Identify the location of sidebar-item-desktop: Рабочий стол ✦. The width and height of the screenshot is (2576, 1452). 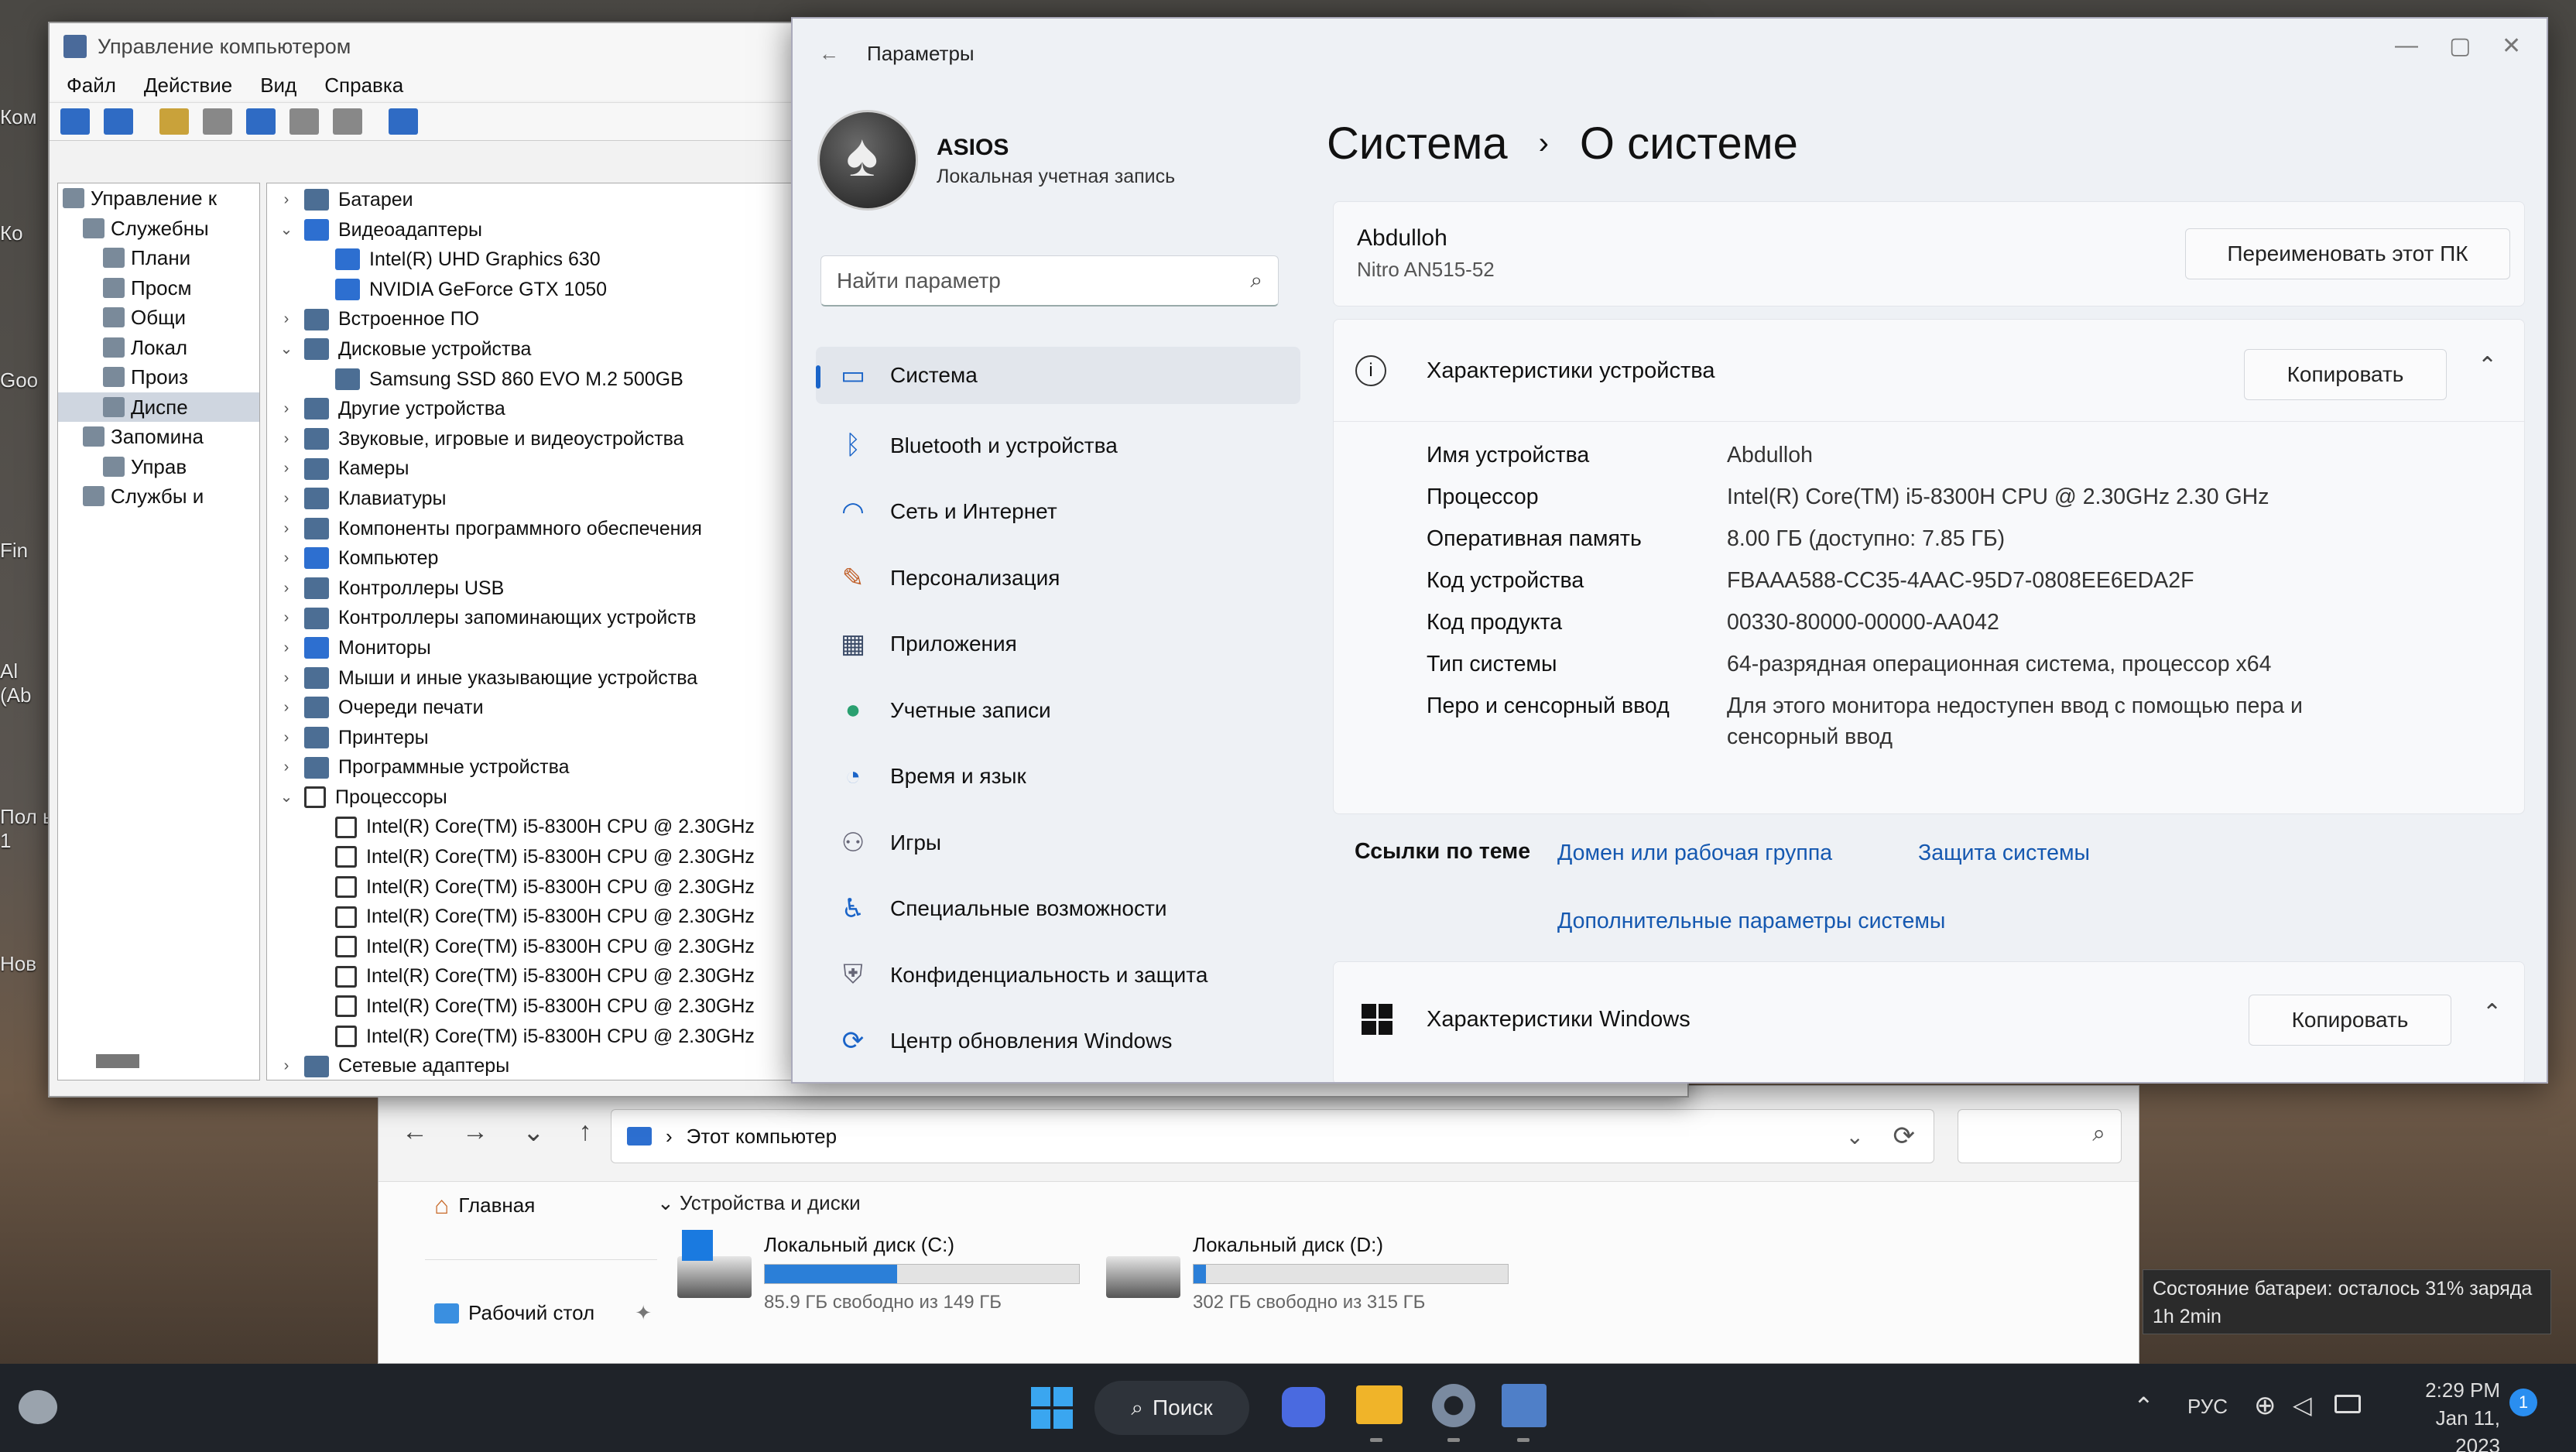
(543, 1313).